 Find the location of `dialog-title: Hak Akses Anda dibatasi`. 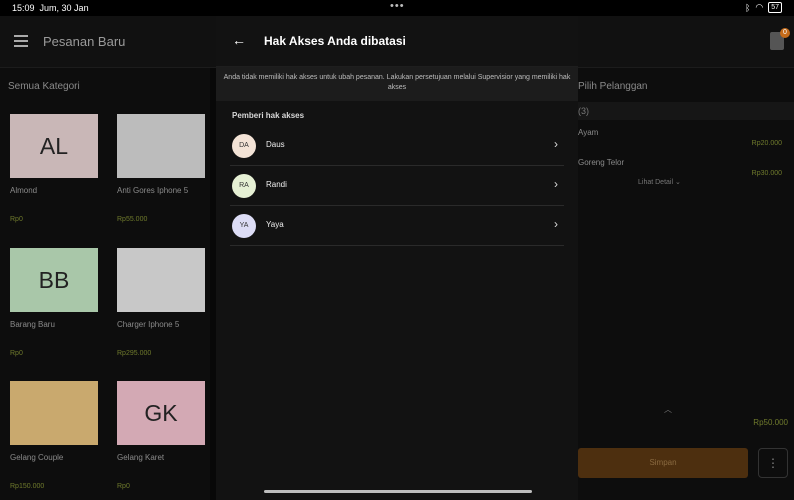

dialog-title: Hak Akses Anda dibatasi is located at coordinates (335, 41).